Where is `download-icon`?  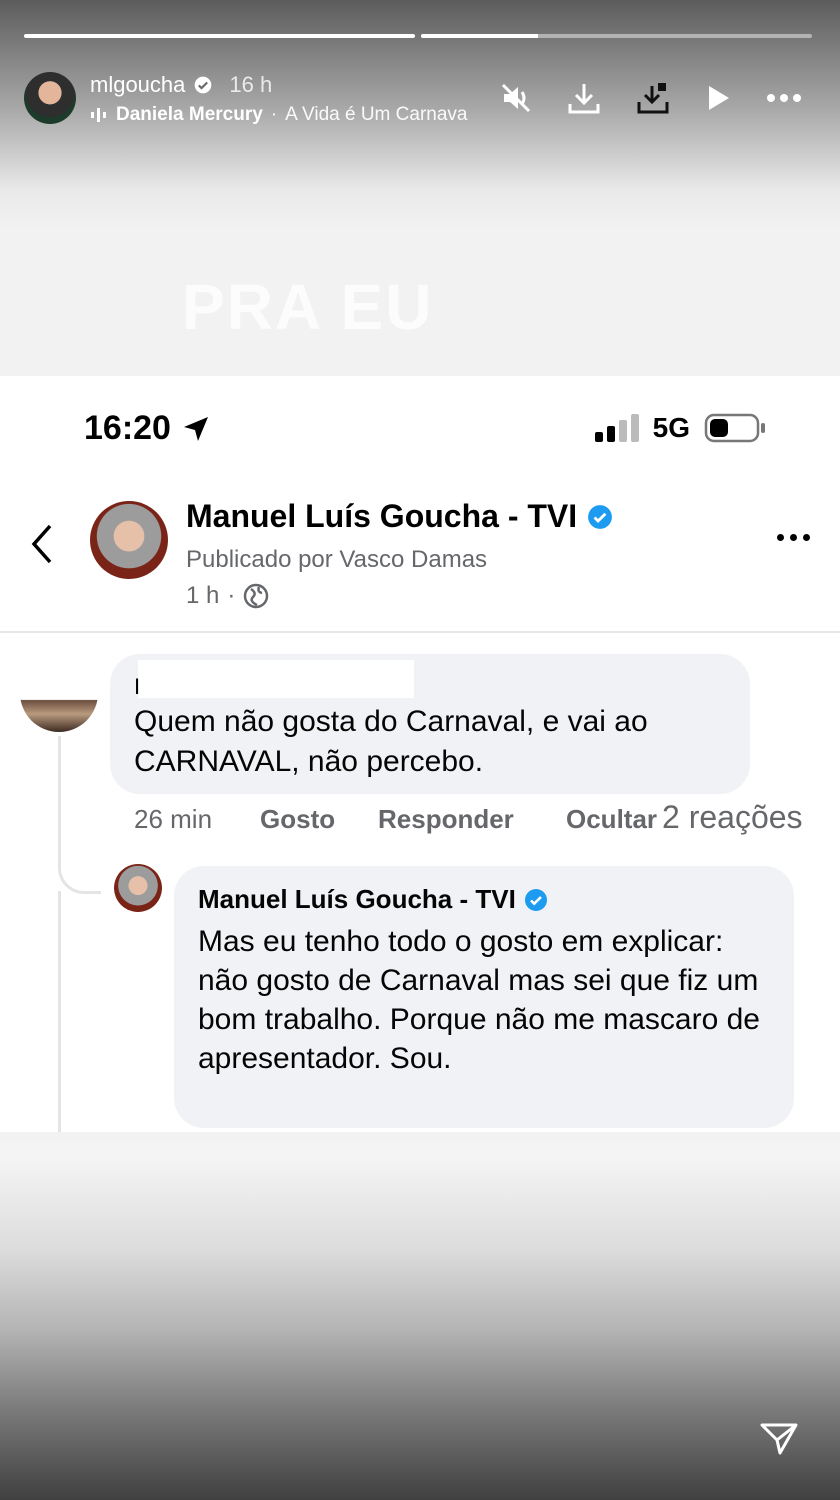
download-icon is located at coordinates (584, 98).